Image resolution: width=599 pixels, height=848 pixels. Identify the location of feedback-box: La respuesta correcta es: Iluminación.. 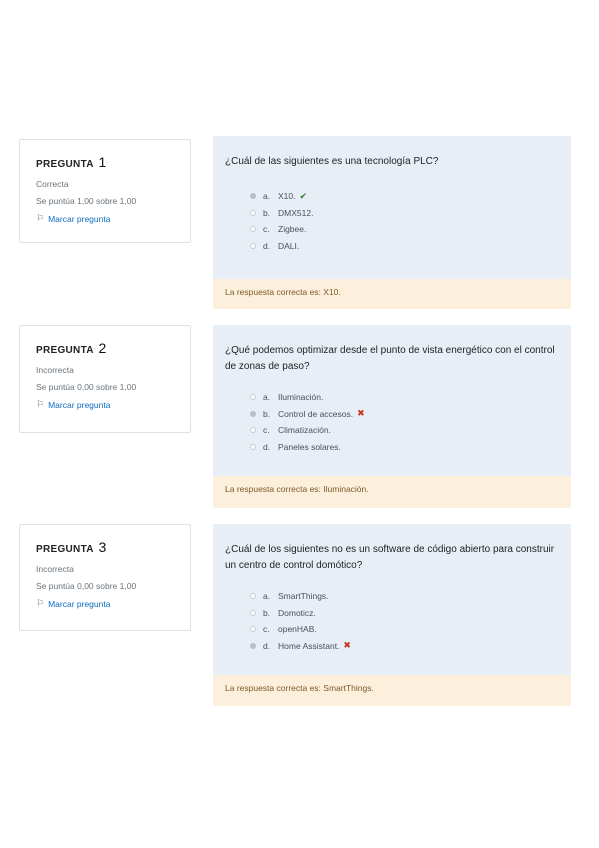
(392, 492).